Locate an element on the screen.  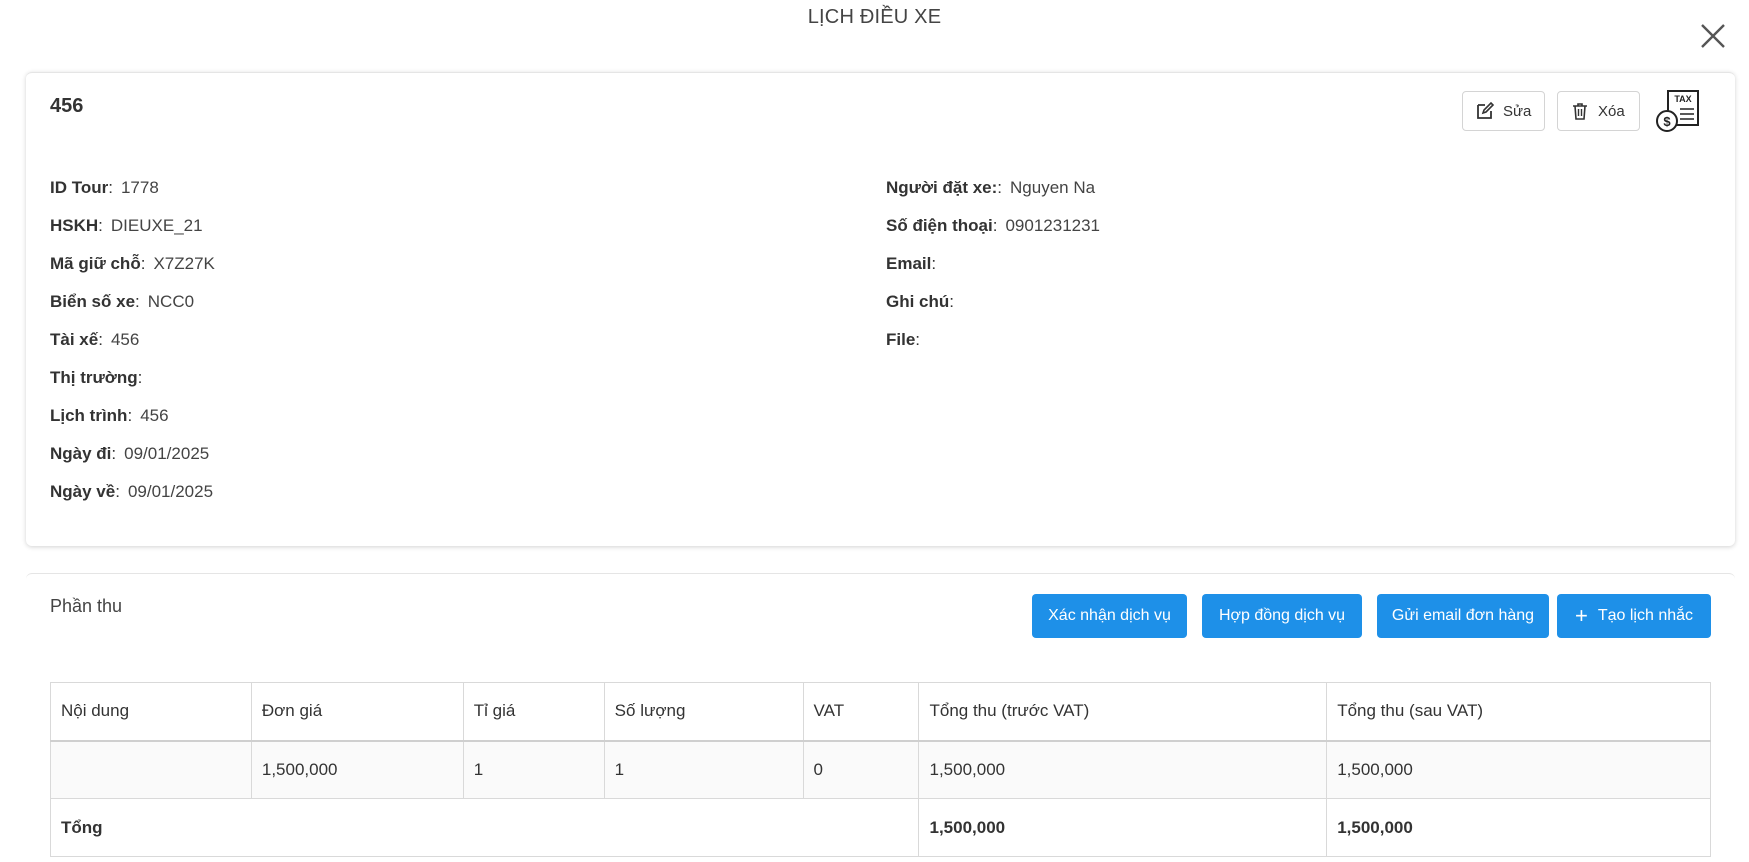
delete-button: Xóa is located at coordinates (1598, 111).